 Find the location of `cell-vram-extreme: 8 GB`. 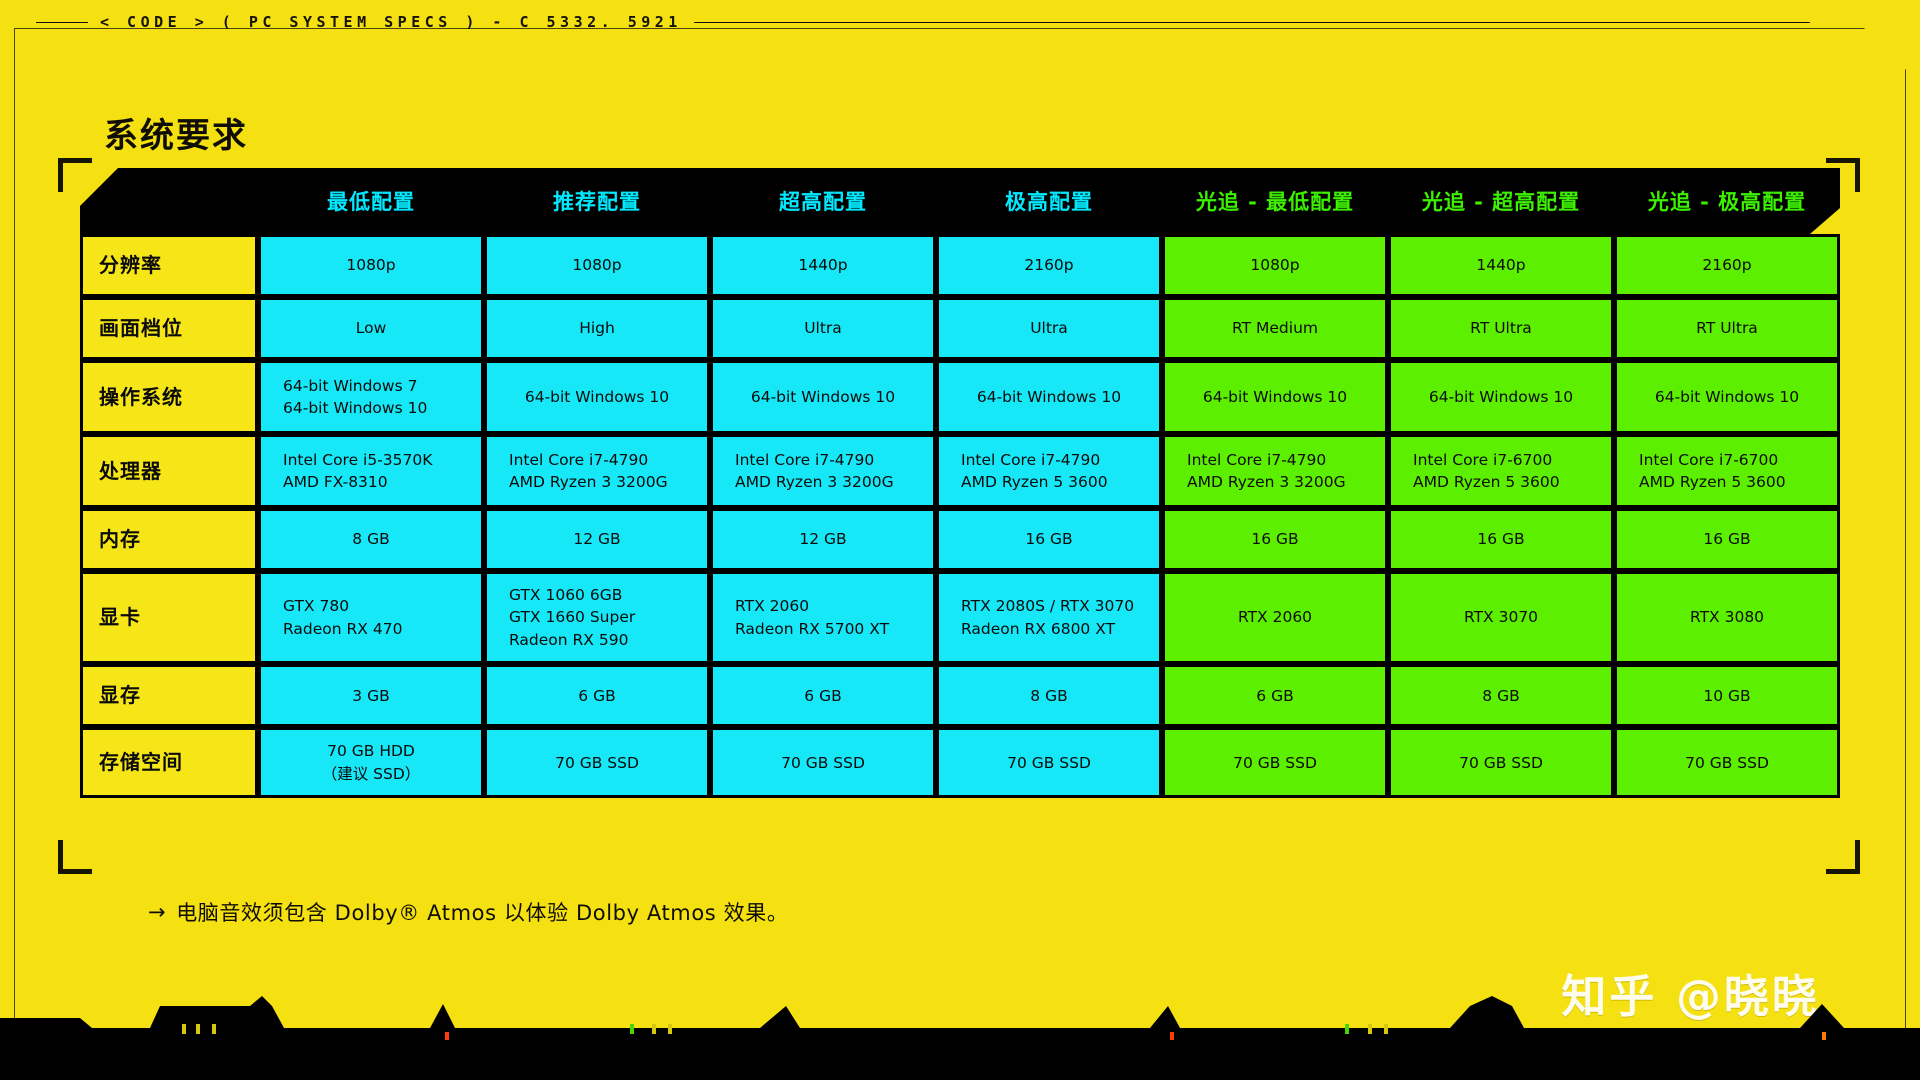

cell-vram-extreme: 8 GB is located at coordinates (1049, 696).